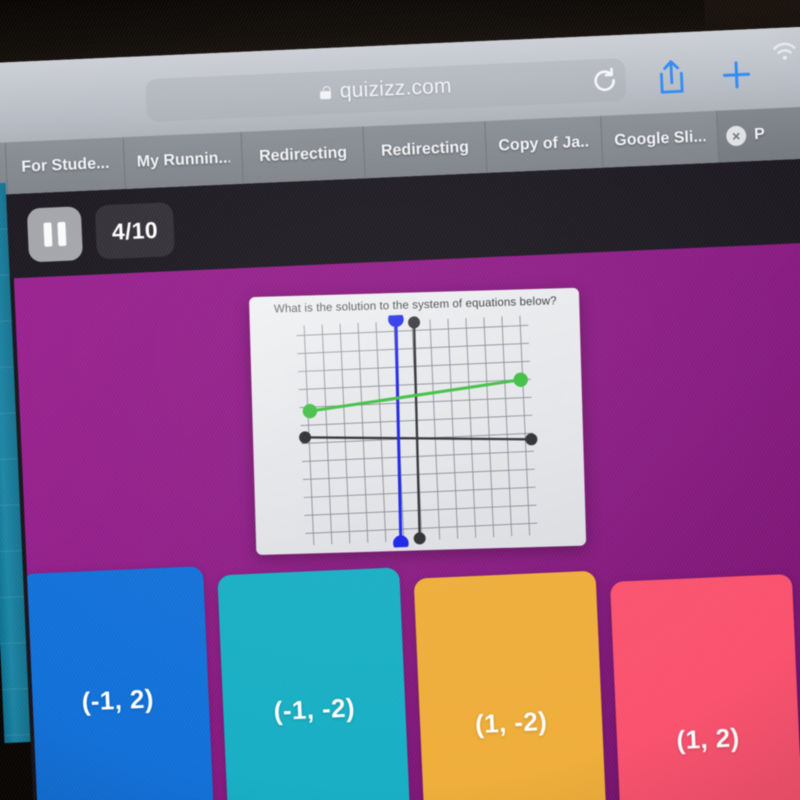 This screenshot has height=800, width=800. I want to click on lock-icon, so click(325, 92).